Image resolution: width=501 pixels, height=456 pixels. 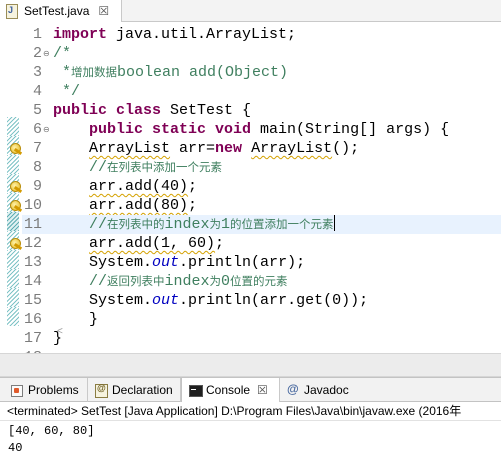 What do you see at coordinates (37, 148) in the screenshot?
I see `line-number: 7` at bounding box center [37, 148].